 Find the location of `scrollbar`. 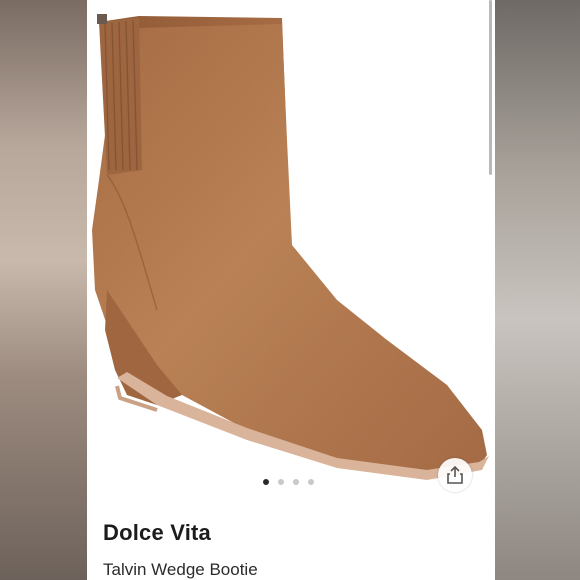

scrollbar is located at coordinates (490, 87).